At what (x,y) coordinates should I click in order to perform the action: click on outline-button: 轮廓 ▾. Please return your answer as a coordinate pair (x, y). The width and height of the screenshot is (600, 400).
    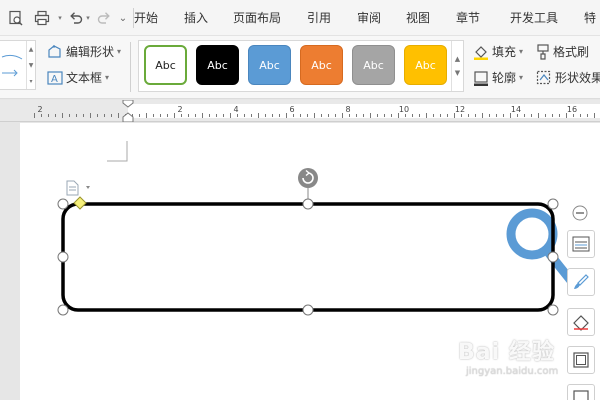
    Looking at the image, I should click on (498, 77).